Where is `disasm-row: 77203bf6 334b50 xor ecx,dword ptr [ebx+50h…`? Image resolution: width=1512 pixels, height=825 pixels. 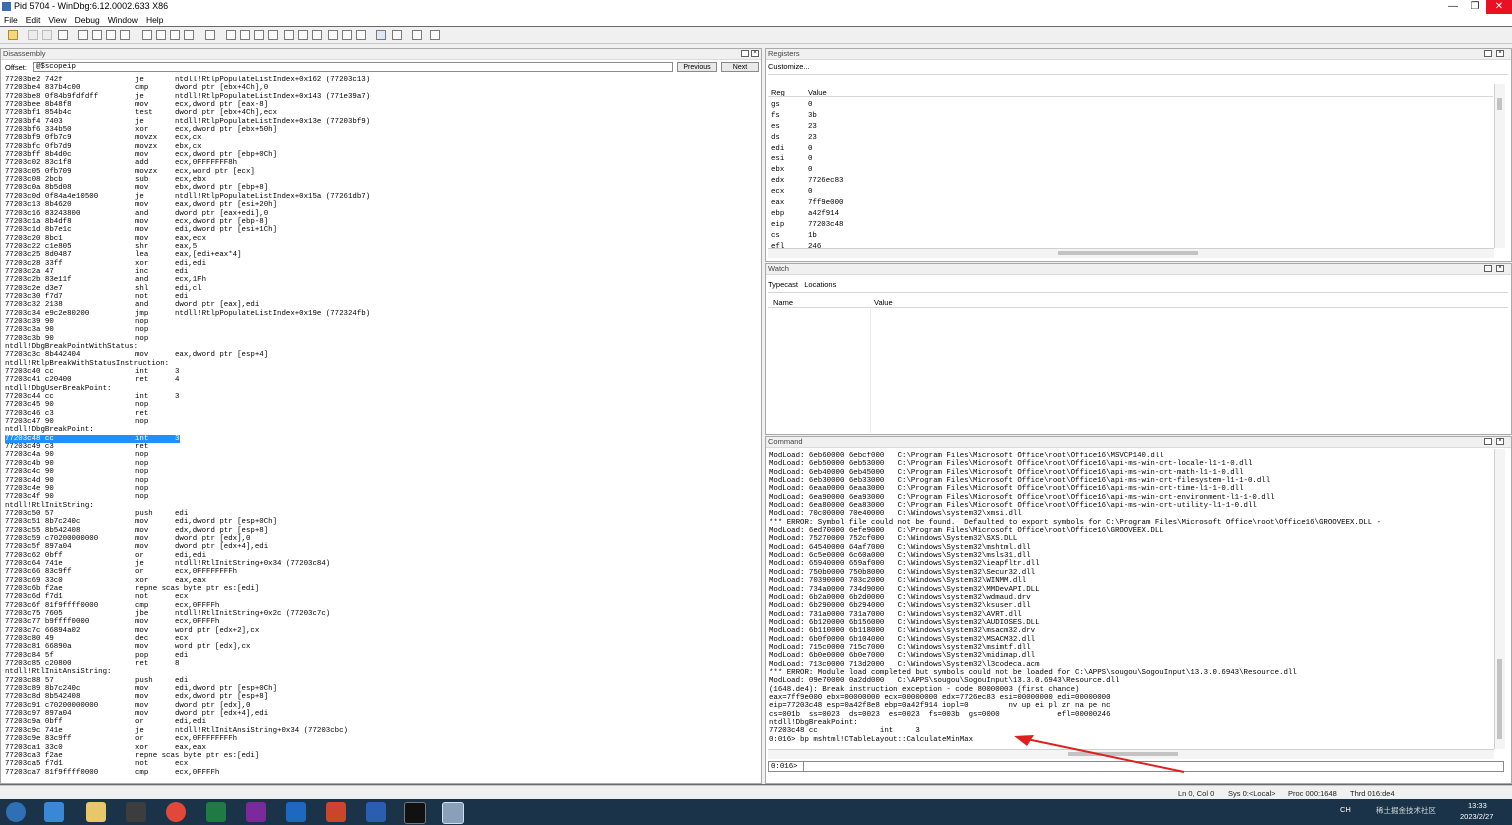 disasm-row: 77203bf6 334b50 xor ecx,dword ptr [ebx+50h… is located at coordinates (376, 130).